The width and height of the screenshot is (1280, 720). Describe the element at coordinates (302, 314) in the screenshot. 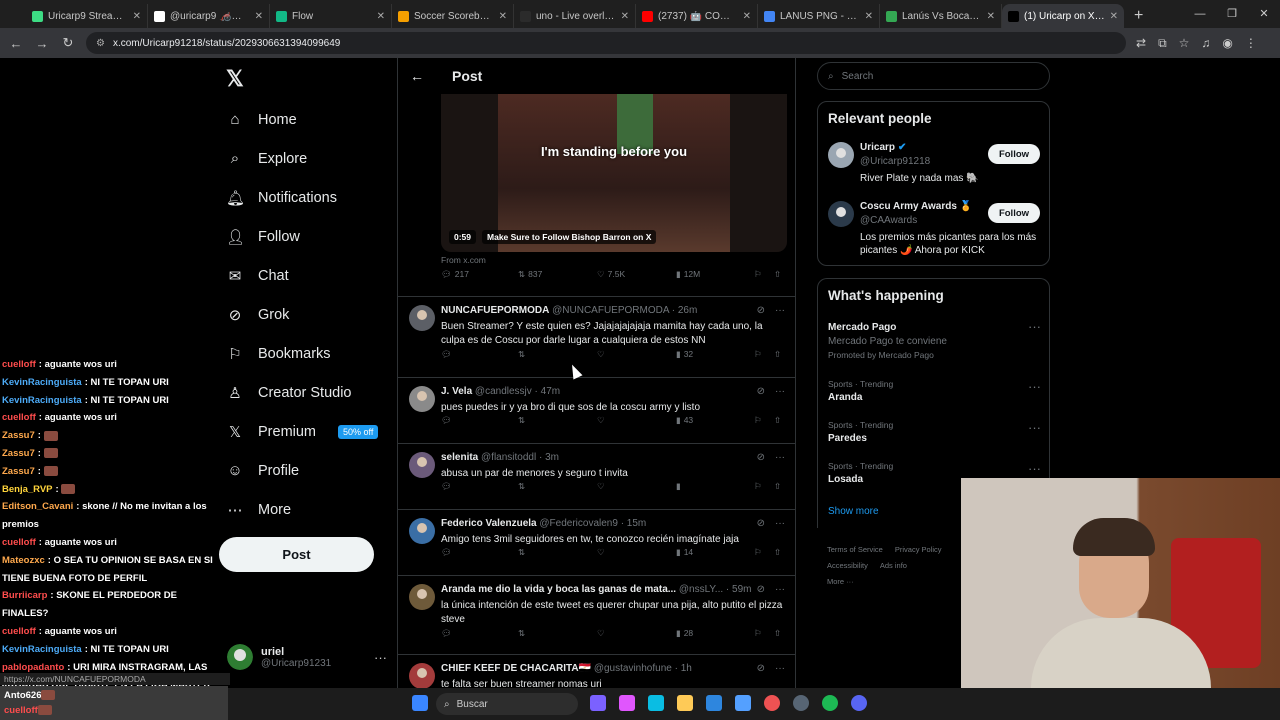

I see `sidebar-item-grok: ⊘ Grok` at that location.